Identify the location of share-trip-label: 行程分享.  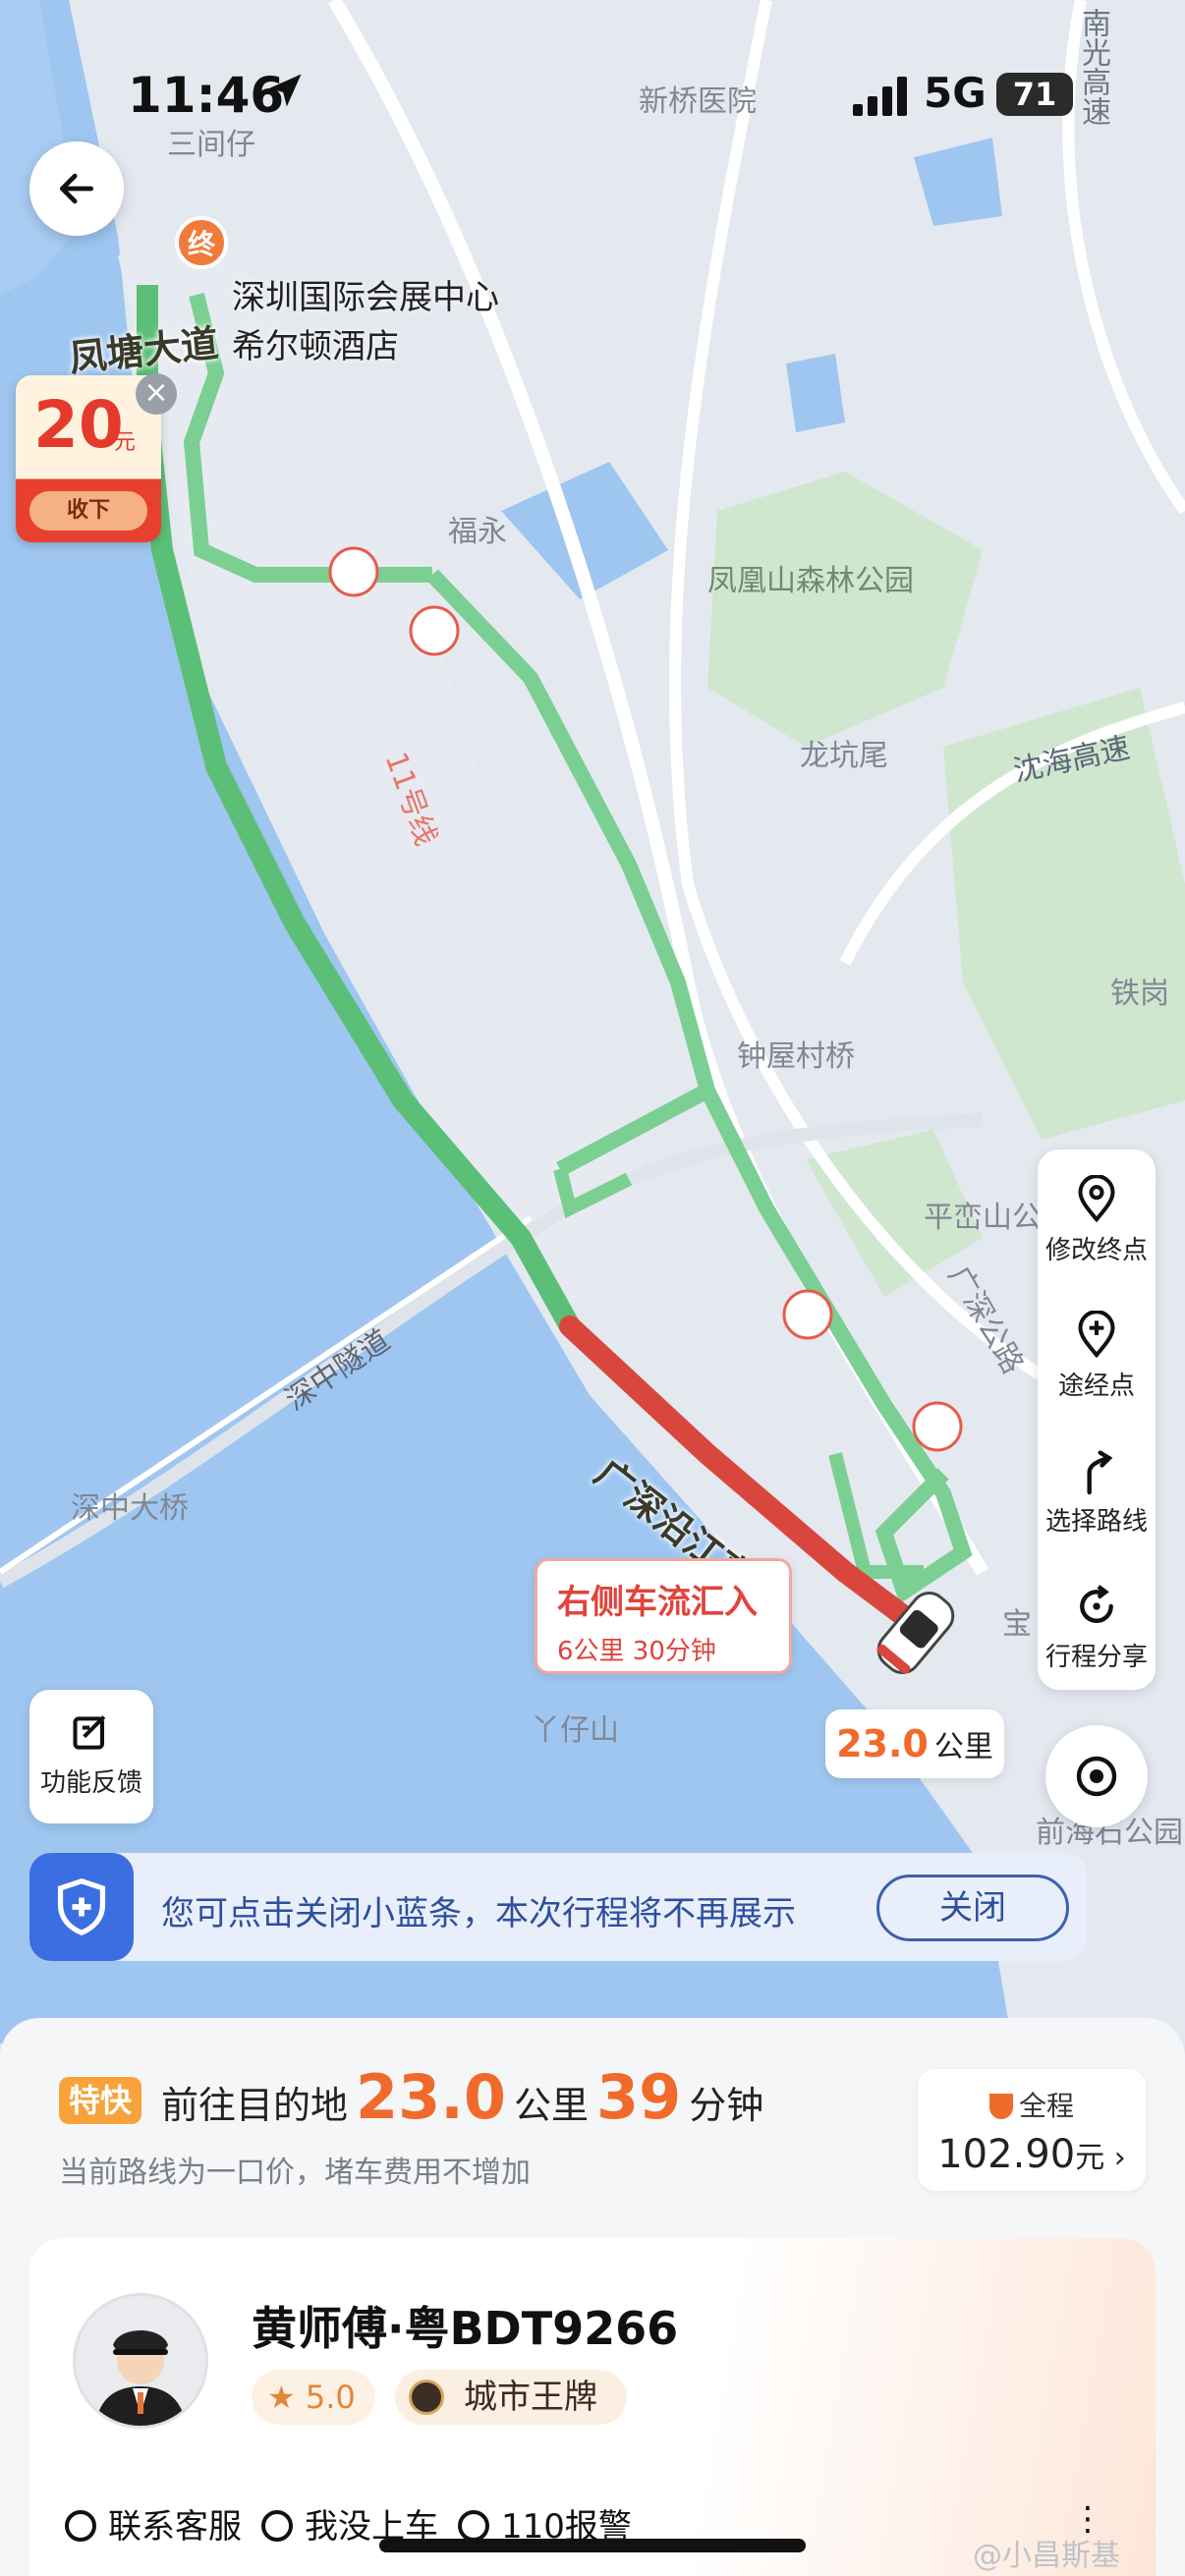
(1096, 1657).